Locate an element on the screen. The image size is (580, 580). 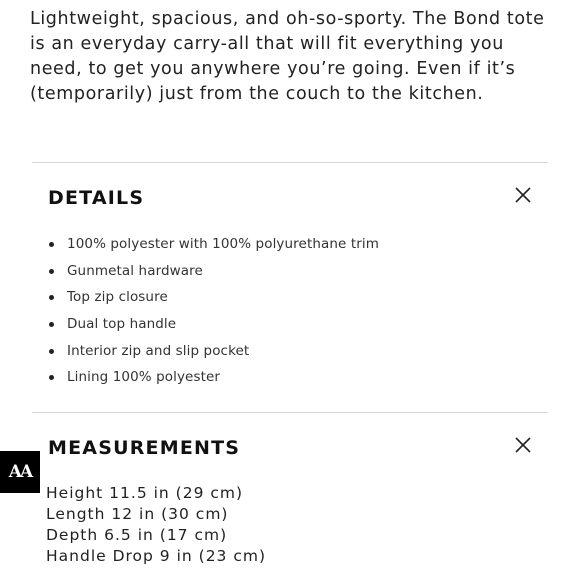
detail-text: Dual top handle is located at coordinates (122, 324).